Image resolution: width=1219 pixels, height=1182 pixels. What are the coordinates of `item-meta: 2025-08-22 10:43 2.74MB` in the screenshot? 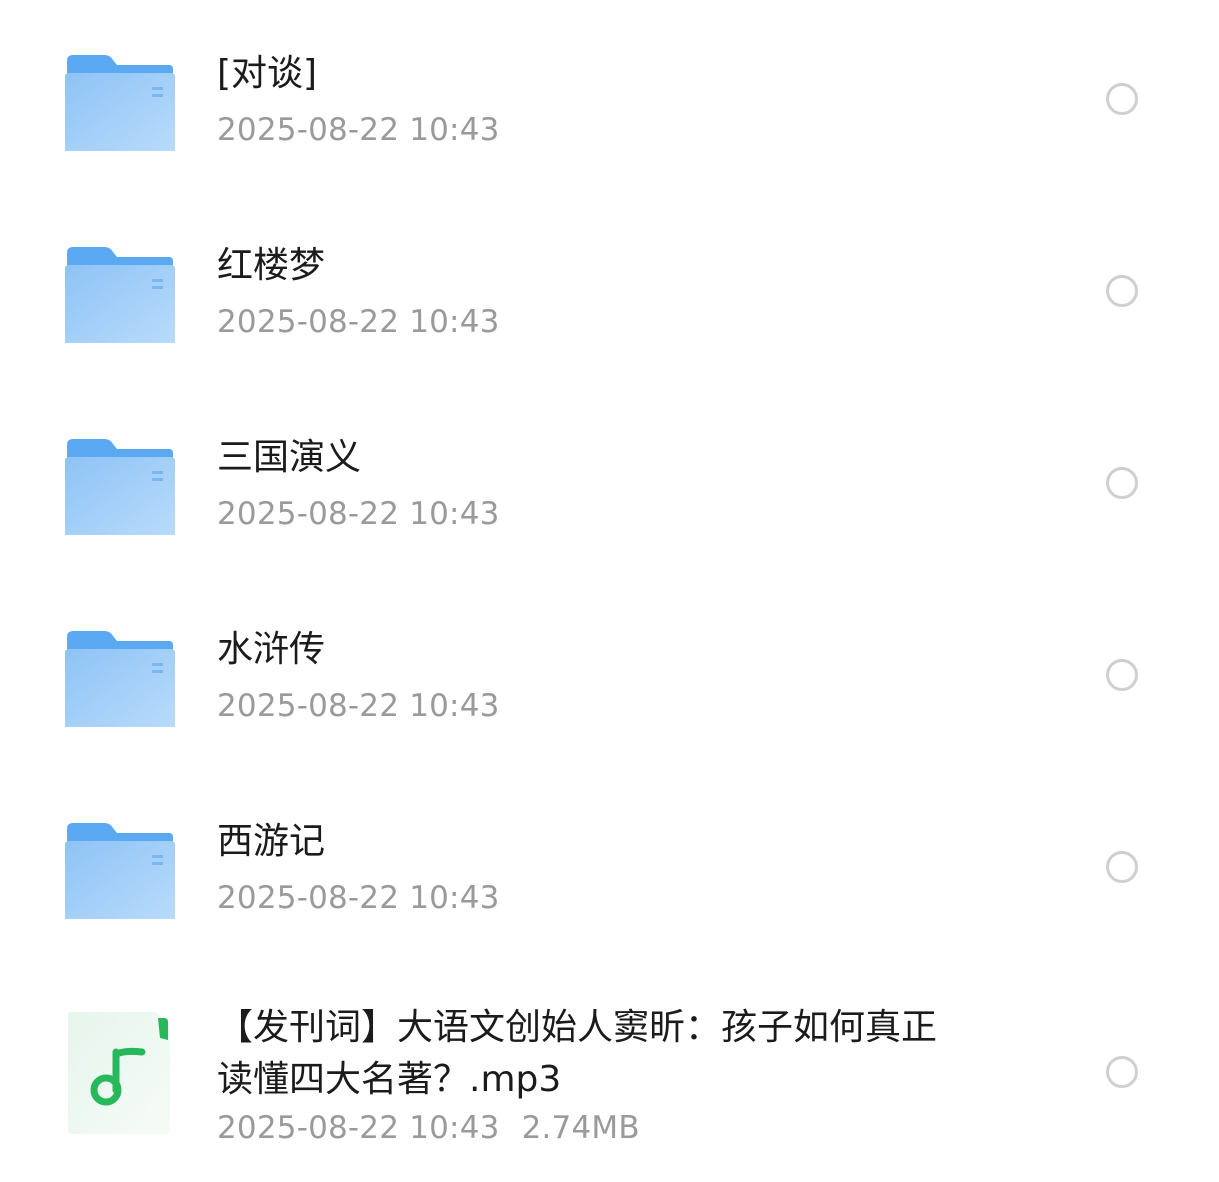 It's located at (428, 1128).